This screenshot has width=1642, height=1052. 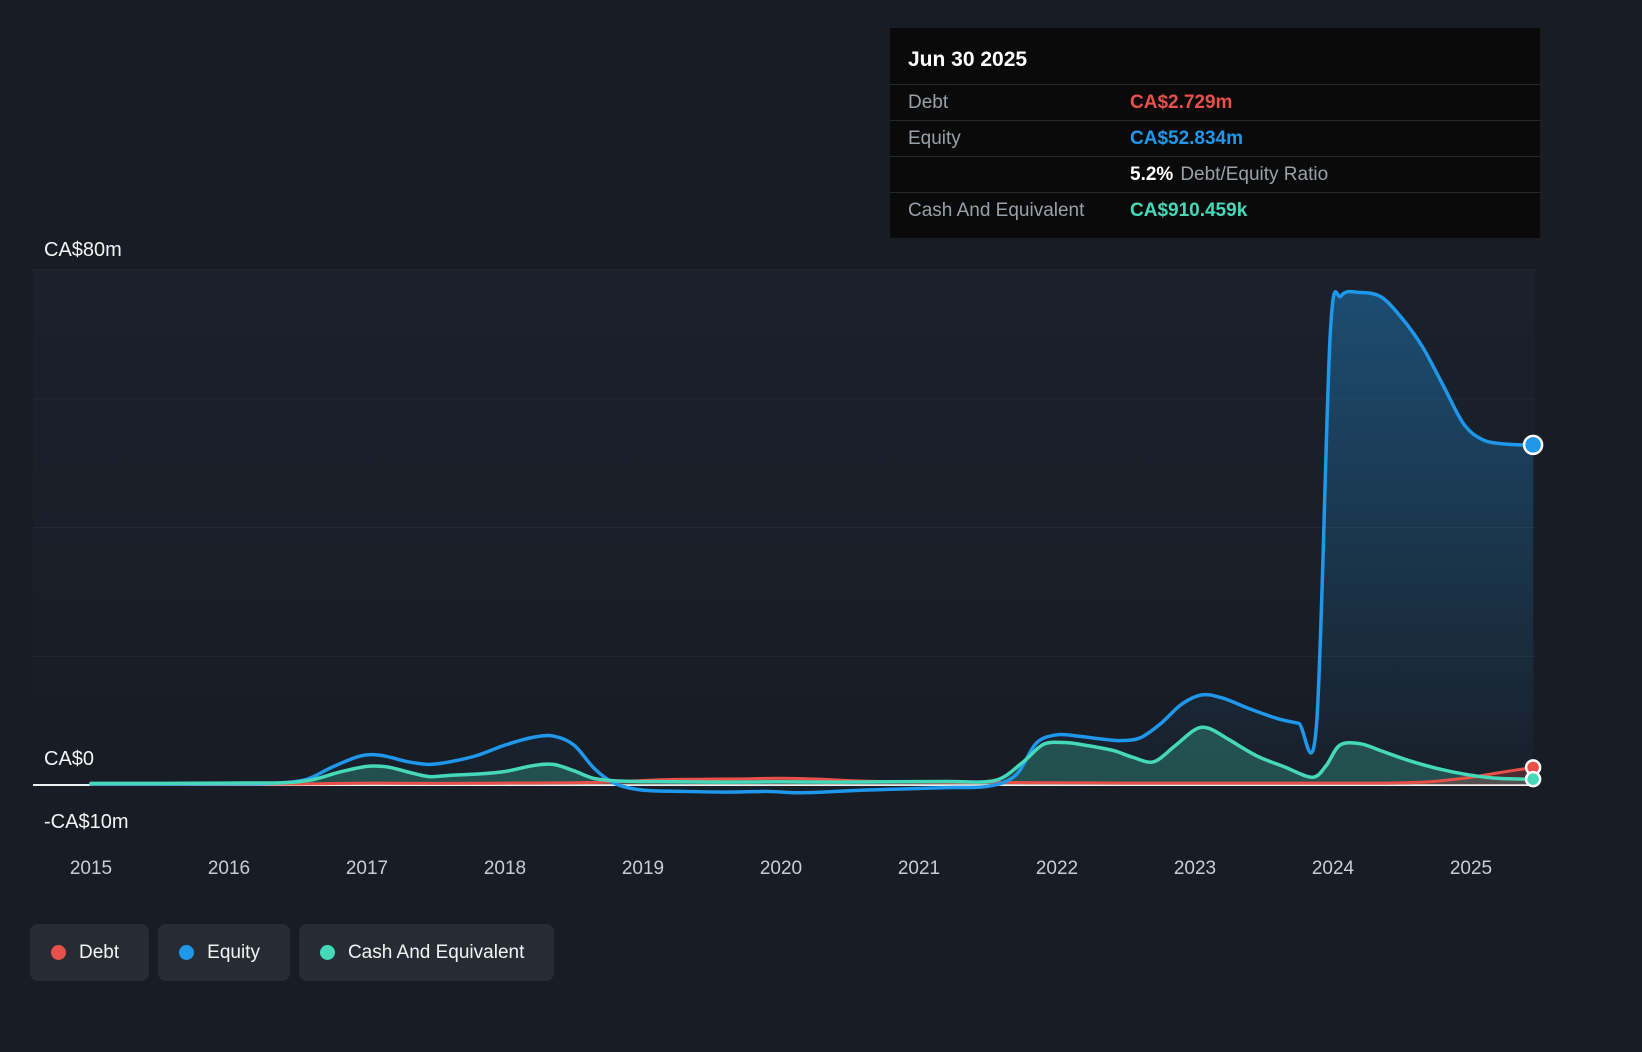 What do you see at coordinates (233, 952) in the screenshot?
I see `legend-equity-label: Equity` at bounding box center [233, 952].